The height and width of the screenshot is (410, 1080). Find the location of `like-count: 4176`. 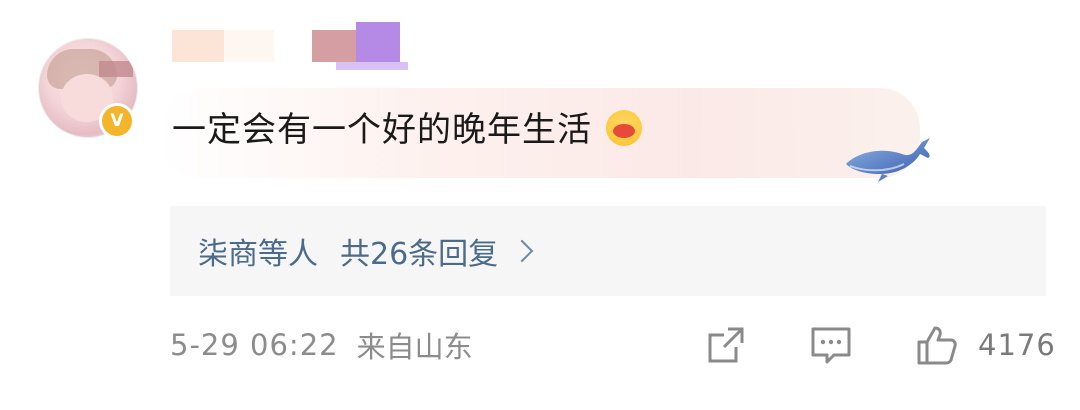

like-count: 4176 is located at coordinates (1017, 345).